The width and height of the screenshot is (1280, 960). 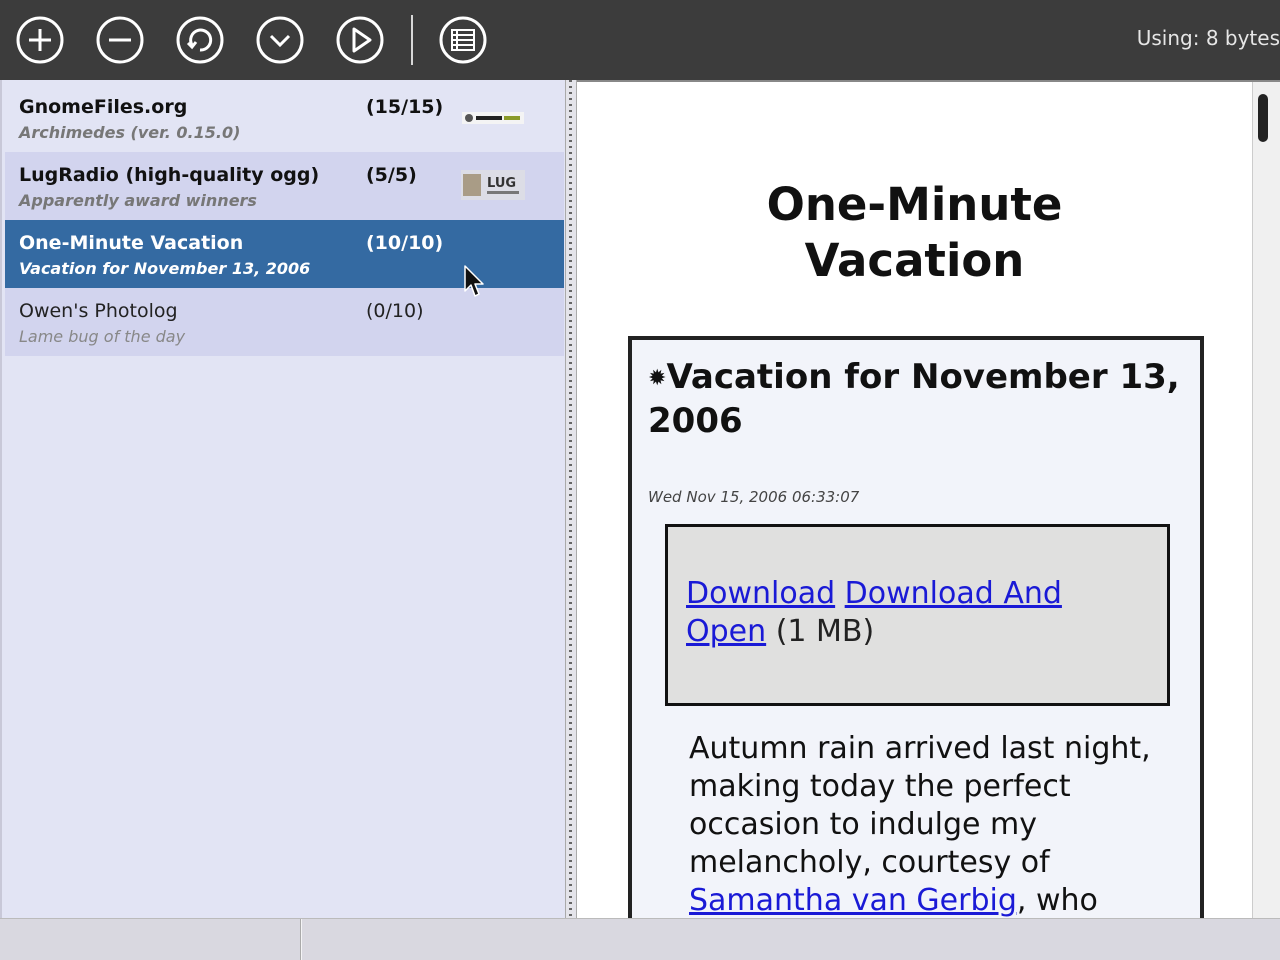 What do you see at coordinates (102, 336) in the screenshot?
I see `feed-subtitle: Lame bug of the day` at bounding box center [102, 336].